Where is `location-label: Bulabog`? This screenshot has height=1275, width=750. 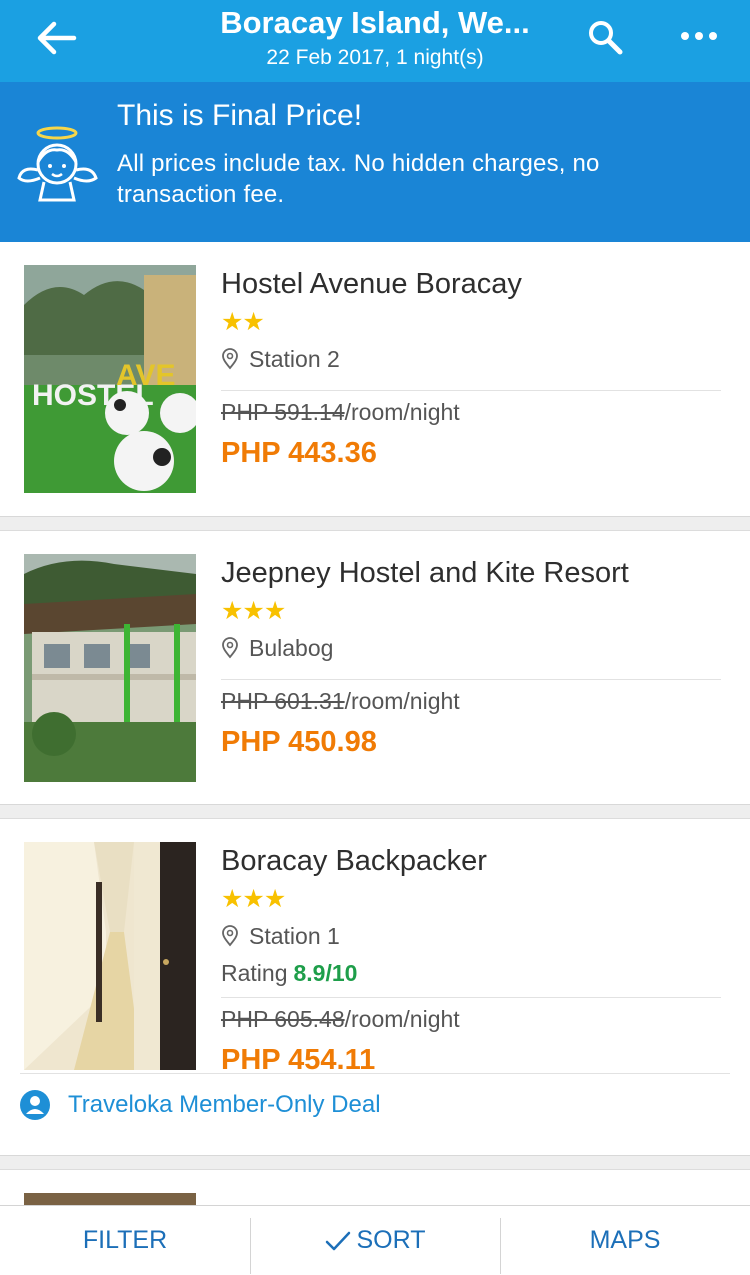 location-label: Bulabog is located at coordinates (291, 648).